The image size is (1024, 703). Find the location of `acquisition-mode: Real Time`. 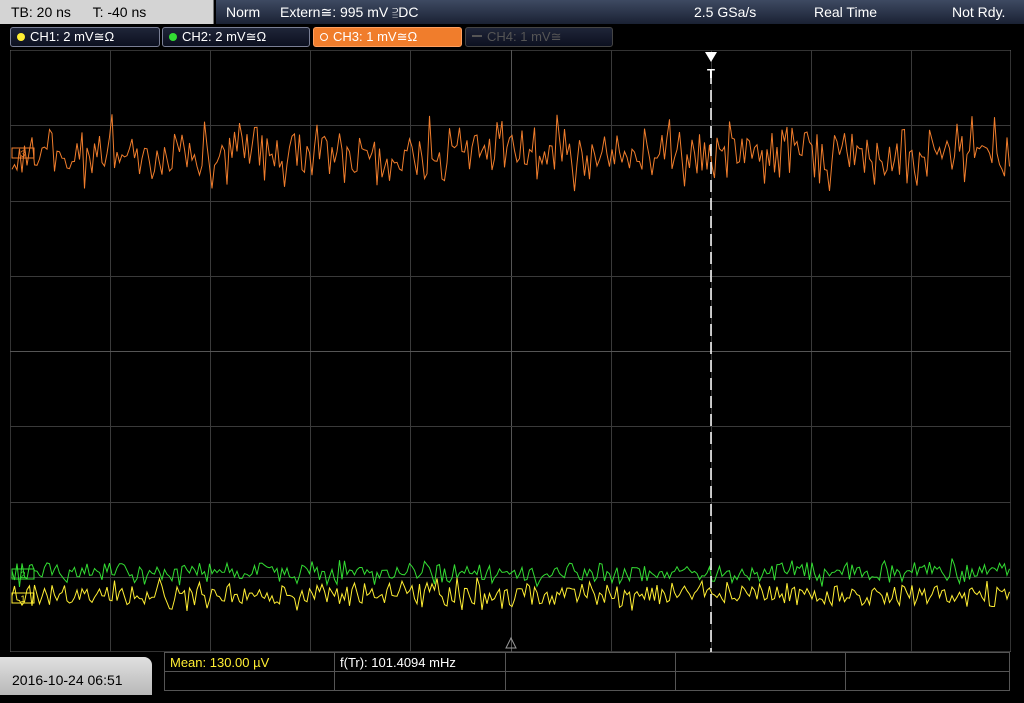

acquisition-mode: Real Time is located at coordinates (845, 12).